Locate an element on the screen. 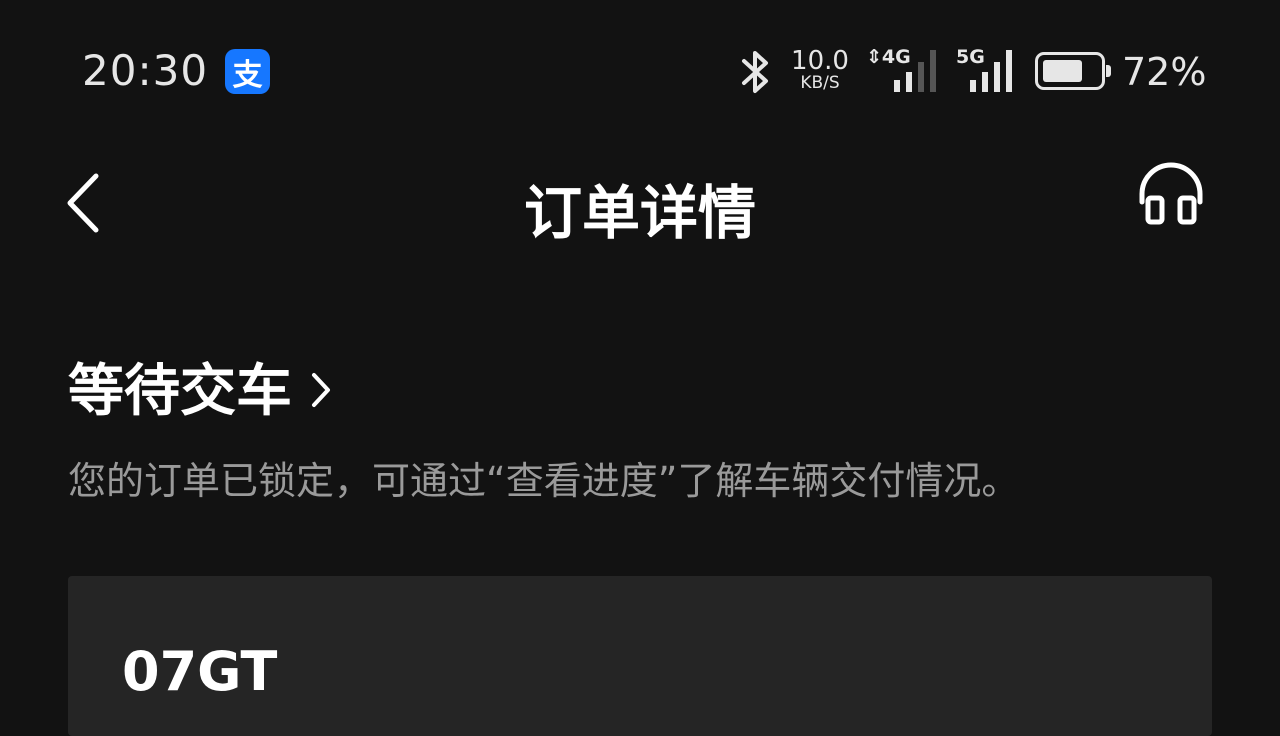  order-status-link: 等待交车 is located at coordinates (200, 386).